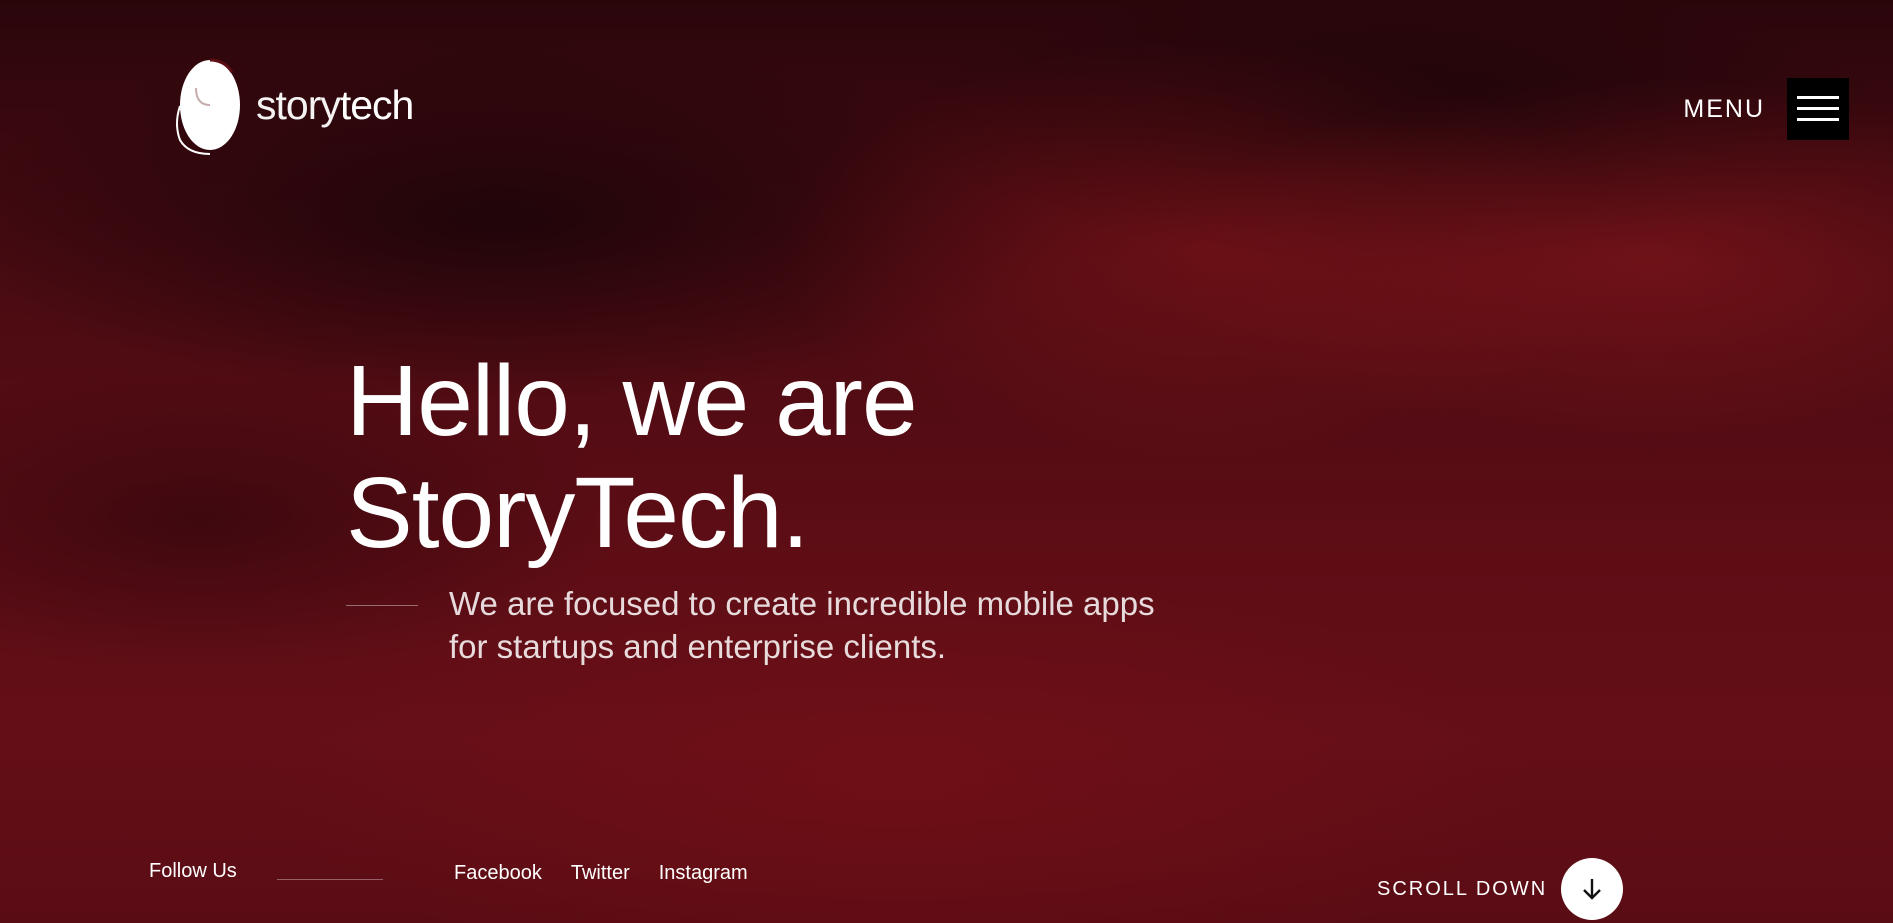 This screenshot has height=923, width=1893. I want to click on menu-label: MENU, so click(1724, 109).